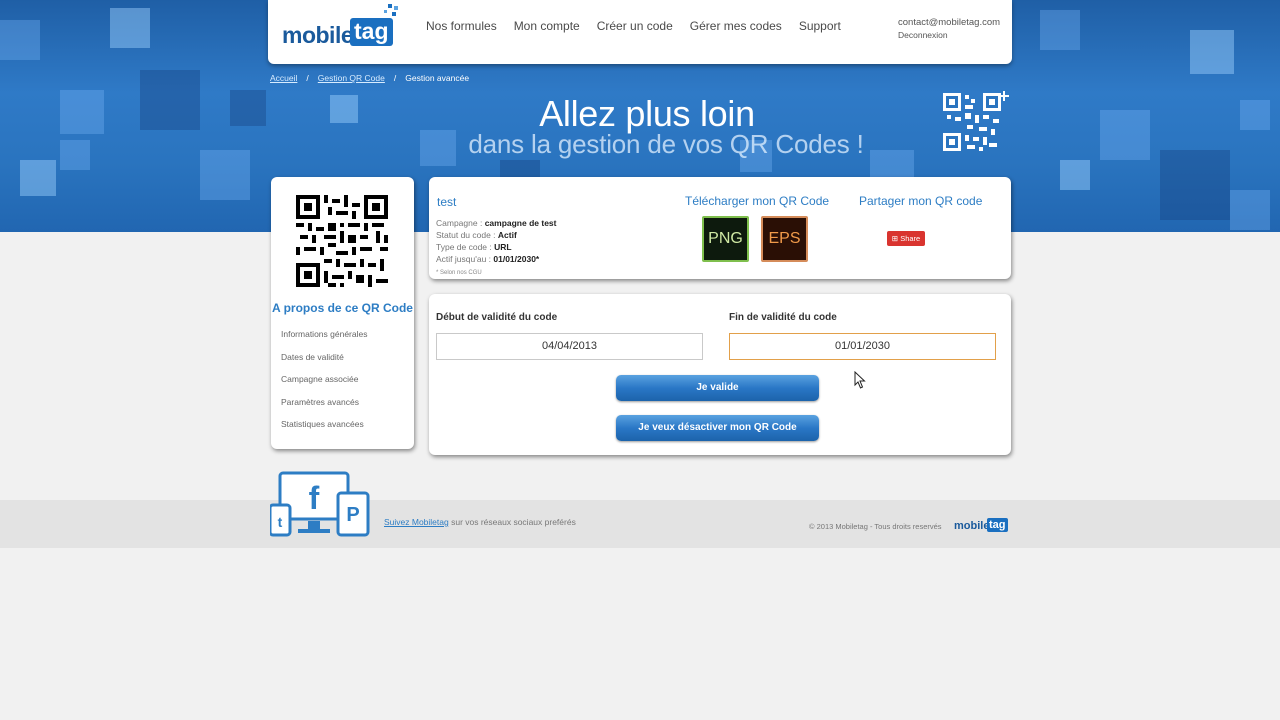 The width and height of the screenshot is (1280, 720). Describe the element at coordinates (503, 247) in the screenshot. I see `type-value: URL` at that location.